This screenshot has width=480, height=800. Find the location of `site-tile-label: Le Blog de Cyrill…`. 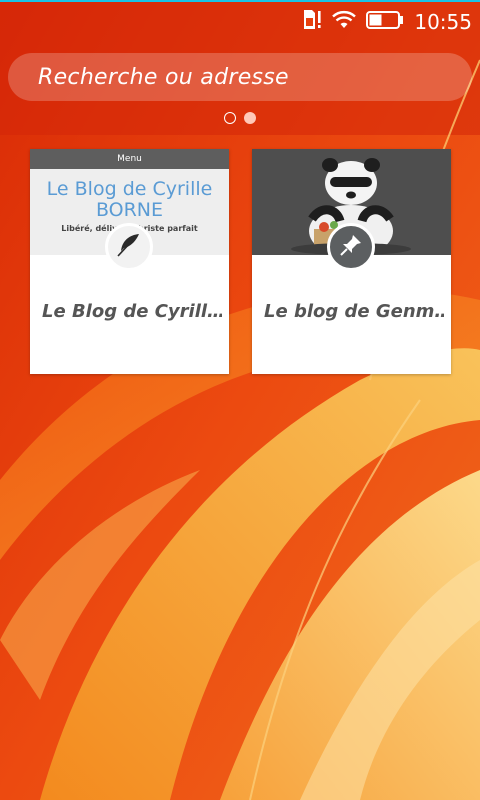

site-tile-label: Le Blog de Cyrill… is located at coordinates (132, 311).